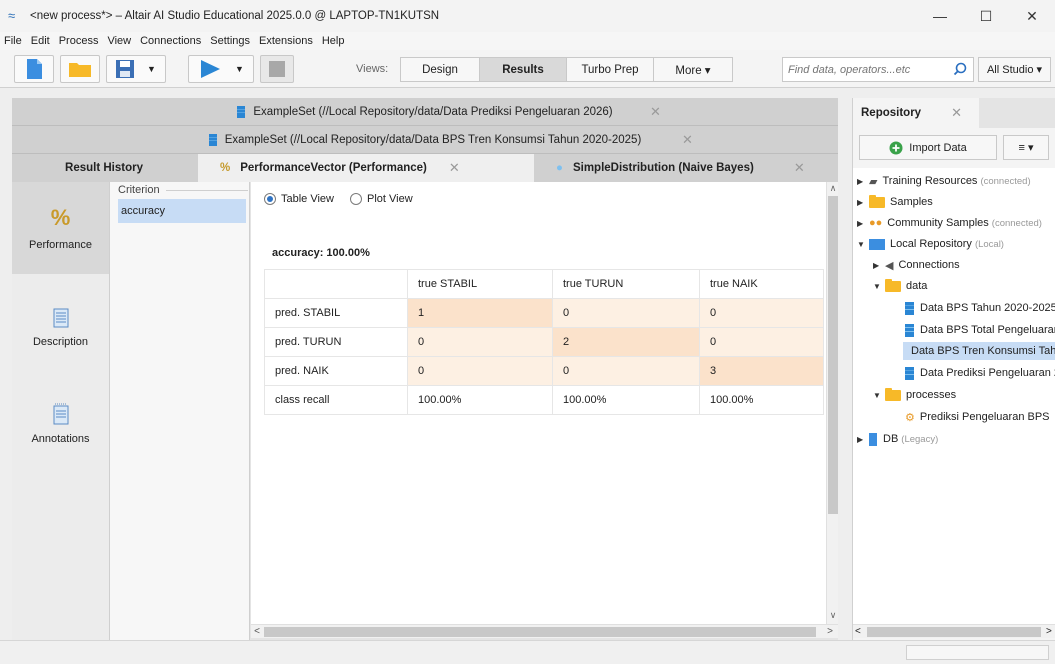  I want to click on maximize-button: ☐, so click(986, 16).